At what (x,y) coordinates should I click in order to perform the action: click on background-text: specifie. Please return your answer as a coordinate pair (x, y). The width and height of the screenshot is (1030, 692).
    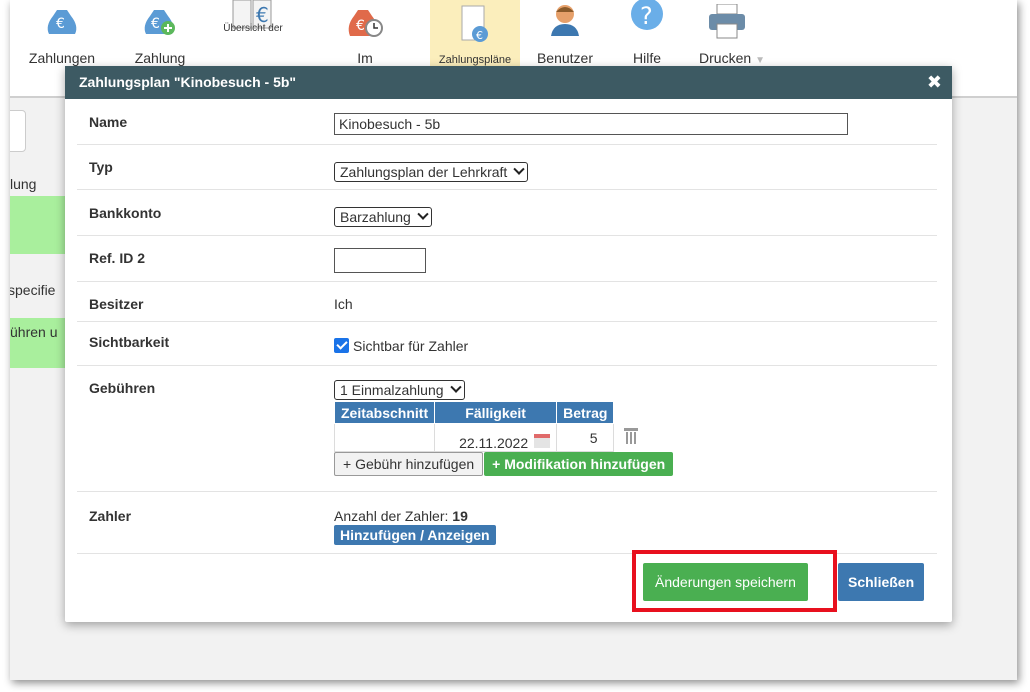
    Looking at the image, I should click on (33, 290).